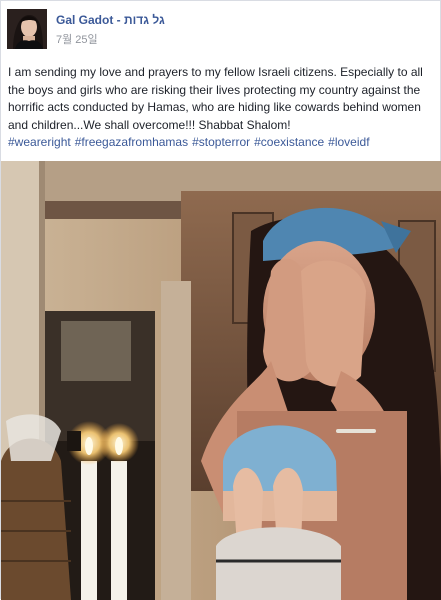 Image resolution: width=441 pixels, height=600 pixels. Describe the element at coordinates (348, 142) in the screenshot. I see `hashtag-loveidf: #loveidf` at that location.